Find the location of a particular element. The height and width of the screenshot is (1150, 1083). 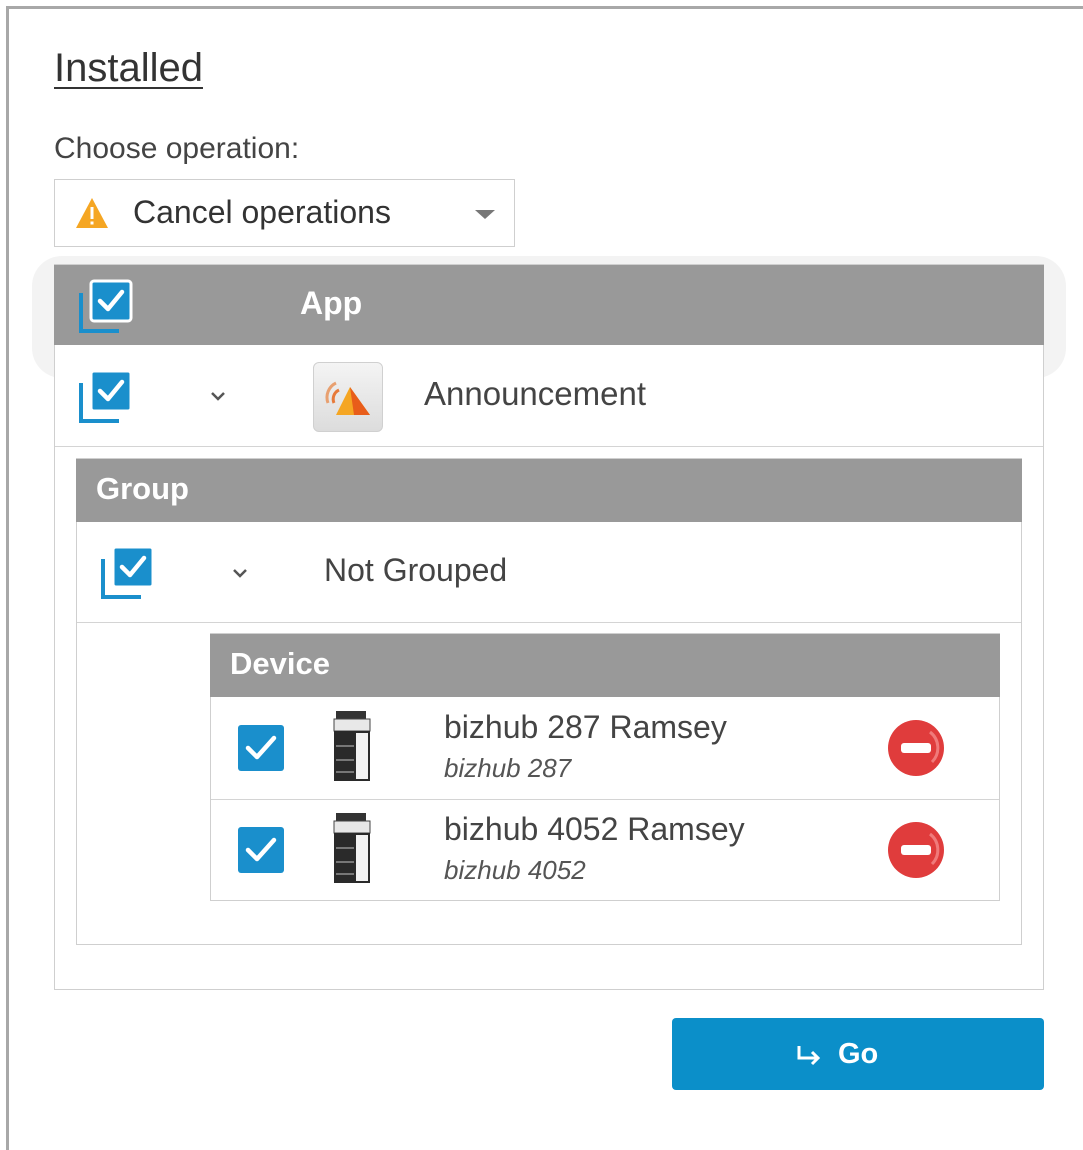

enter-arrow-icon is located at coordinates (809, 1056).